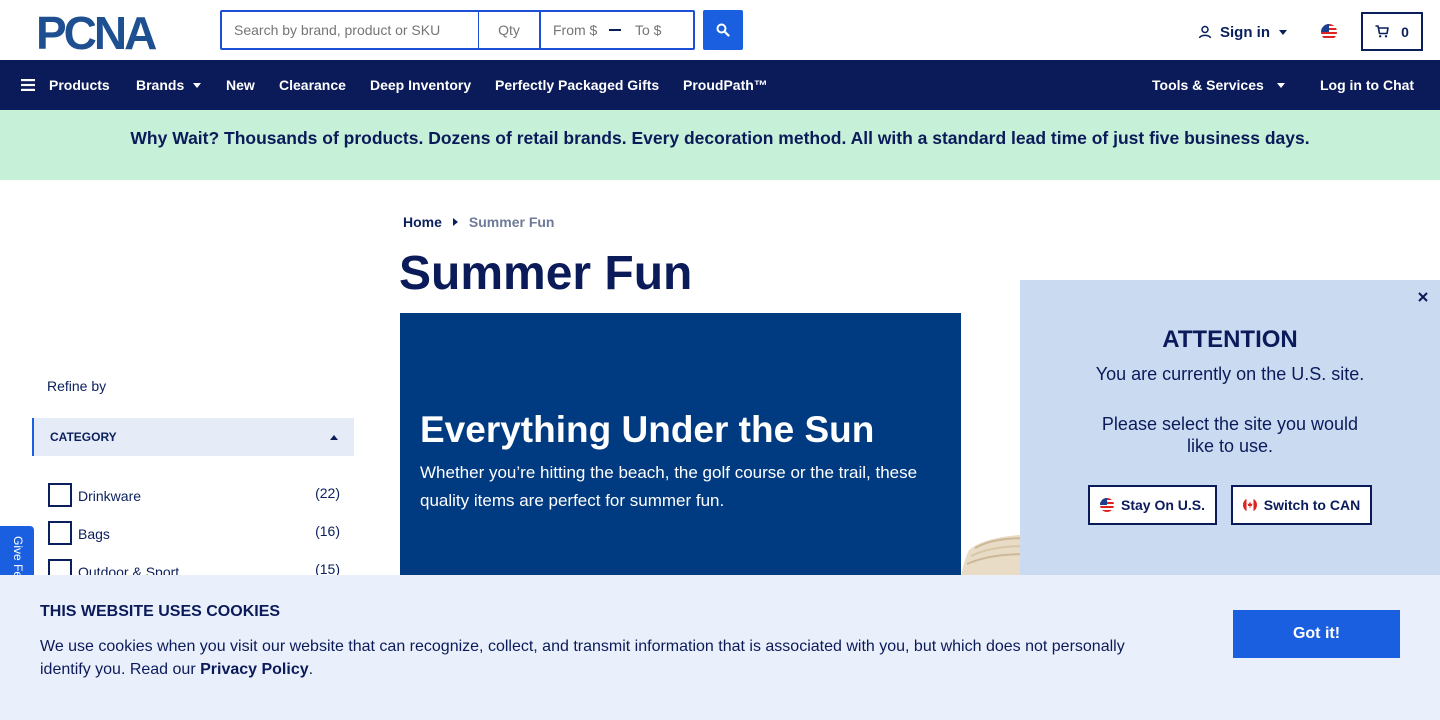 This screenshot has width=1440, height=720. I want to click on category-count: (22), so click(327, 493).